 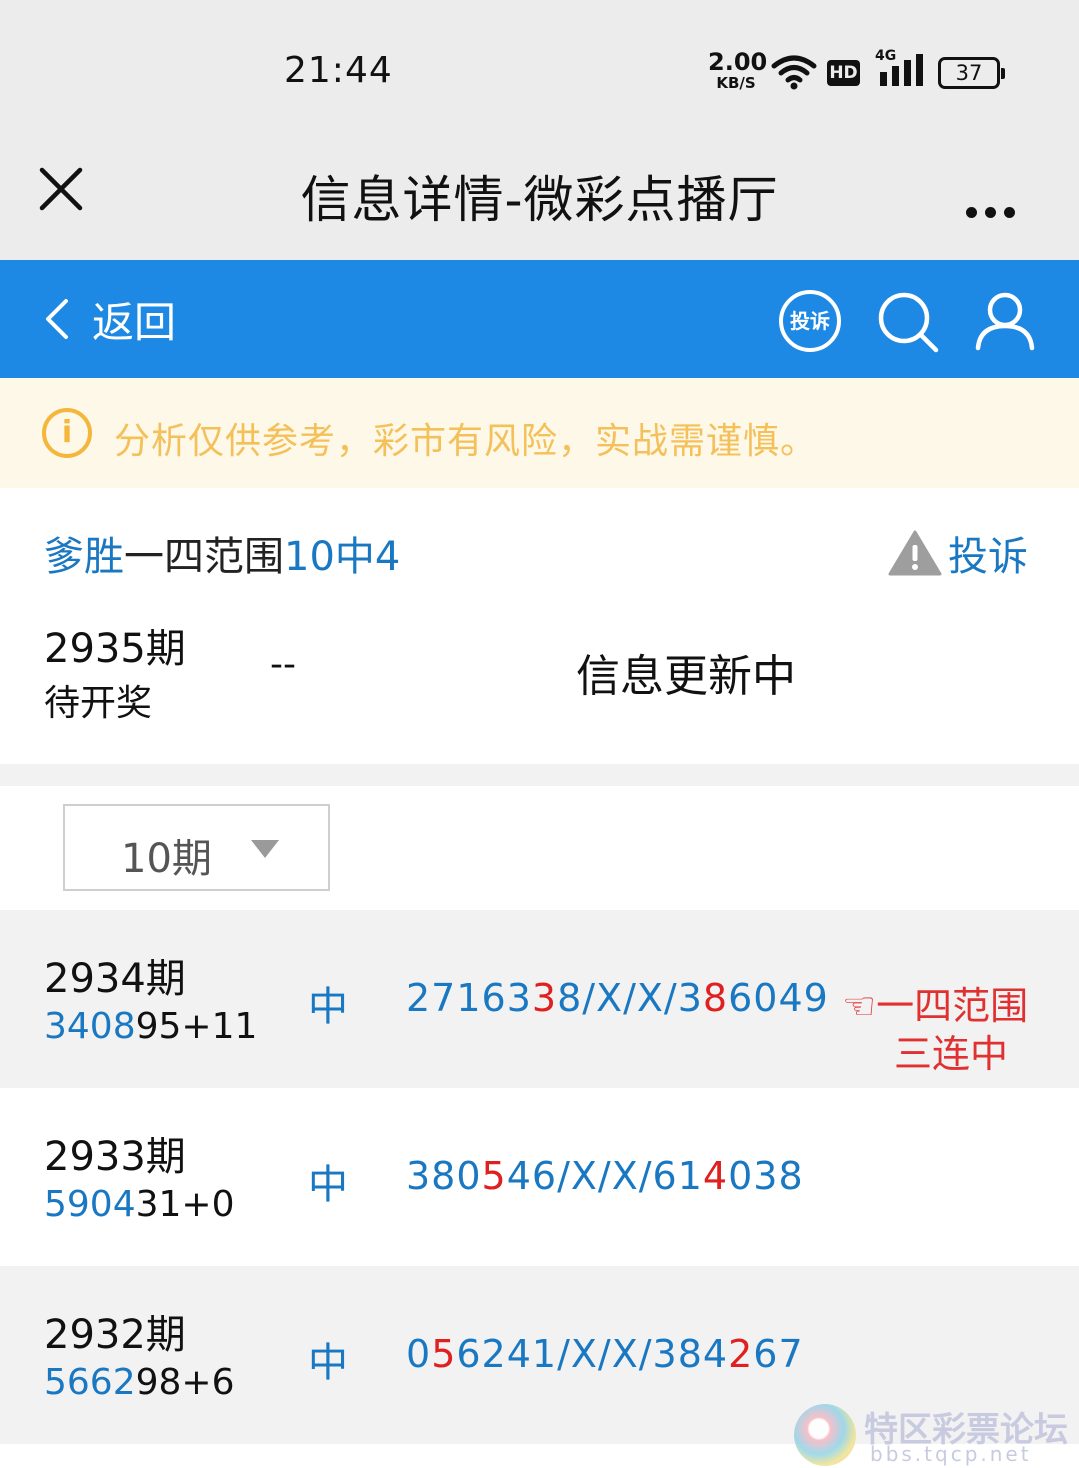 I want to click on title-bar: 信息详情-微彩点播厅, so click(x=539, y=195).